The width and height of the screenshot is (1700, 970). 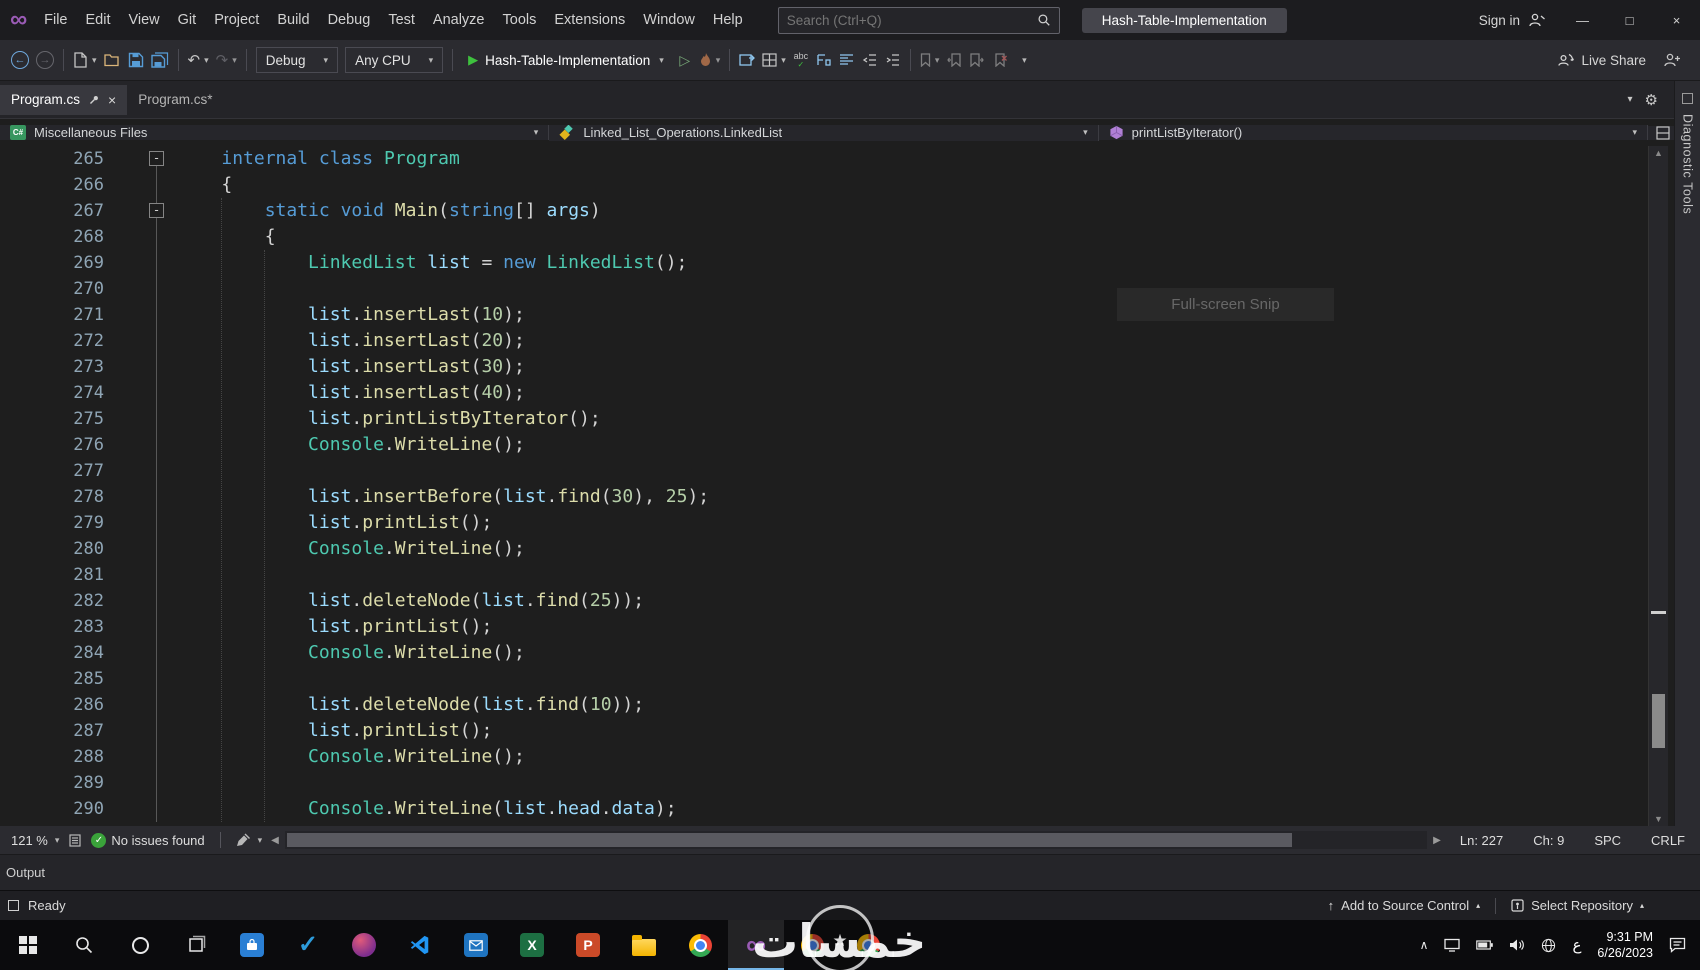 I want to click on code-line: 269 LinkedList list = new LinkedList();, so click(x=824, y=263).